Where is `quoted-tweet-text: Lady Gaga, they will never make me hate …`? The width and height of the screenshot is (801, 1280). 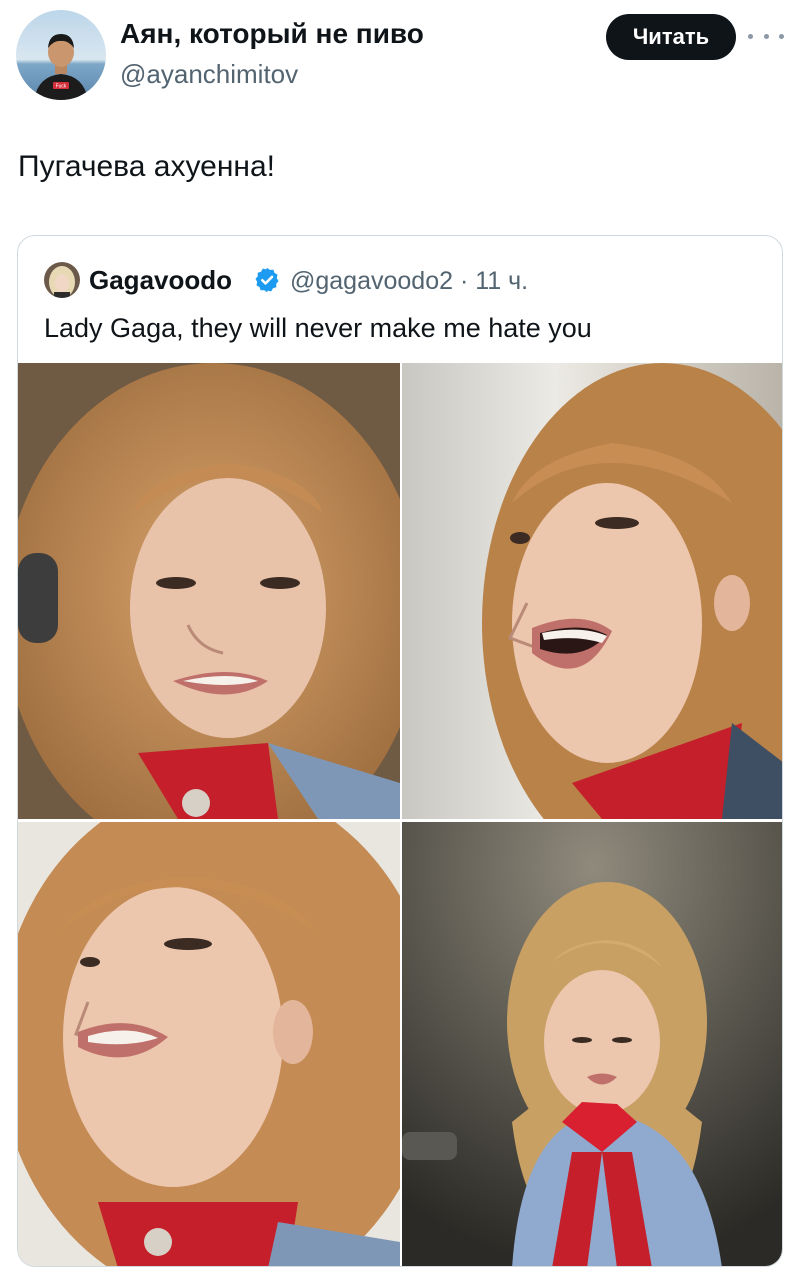
quoted-tweet-text: Lady Gaga, they will never make me hate … is located at coordinates (318, 328).